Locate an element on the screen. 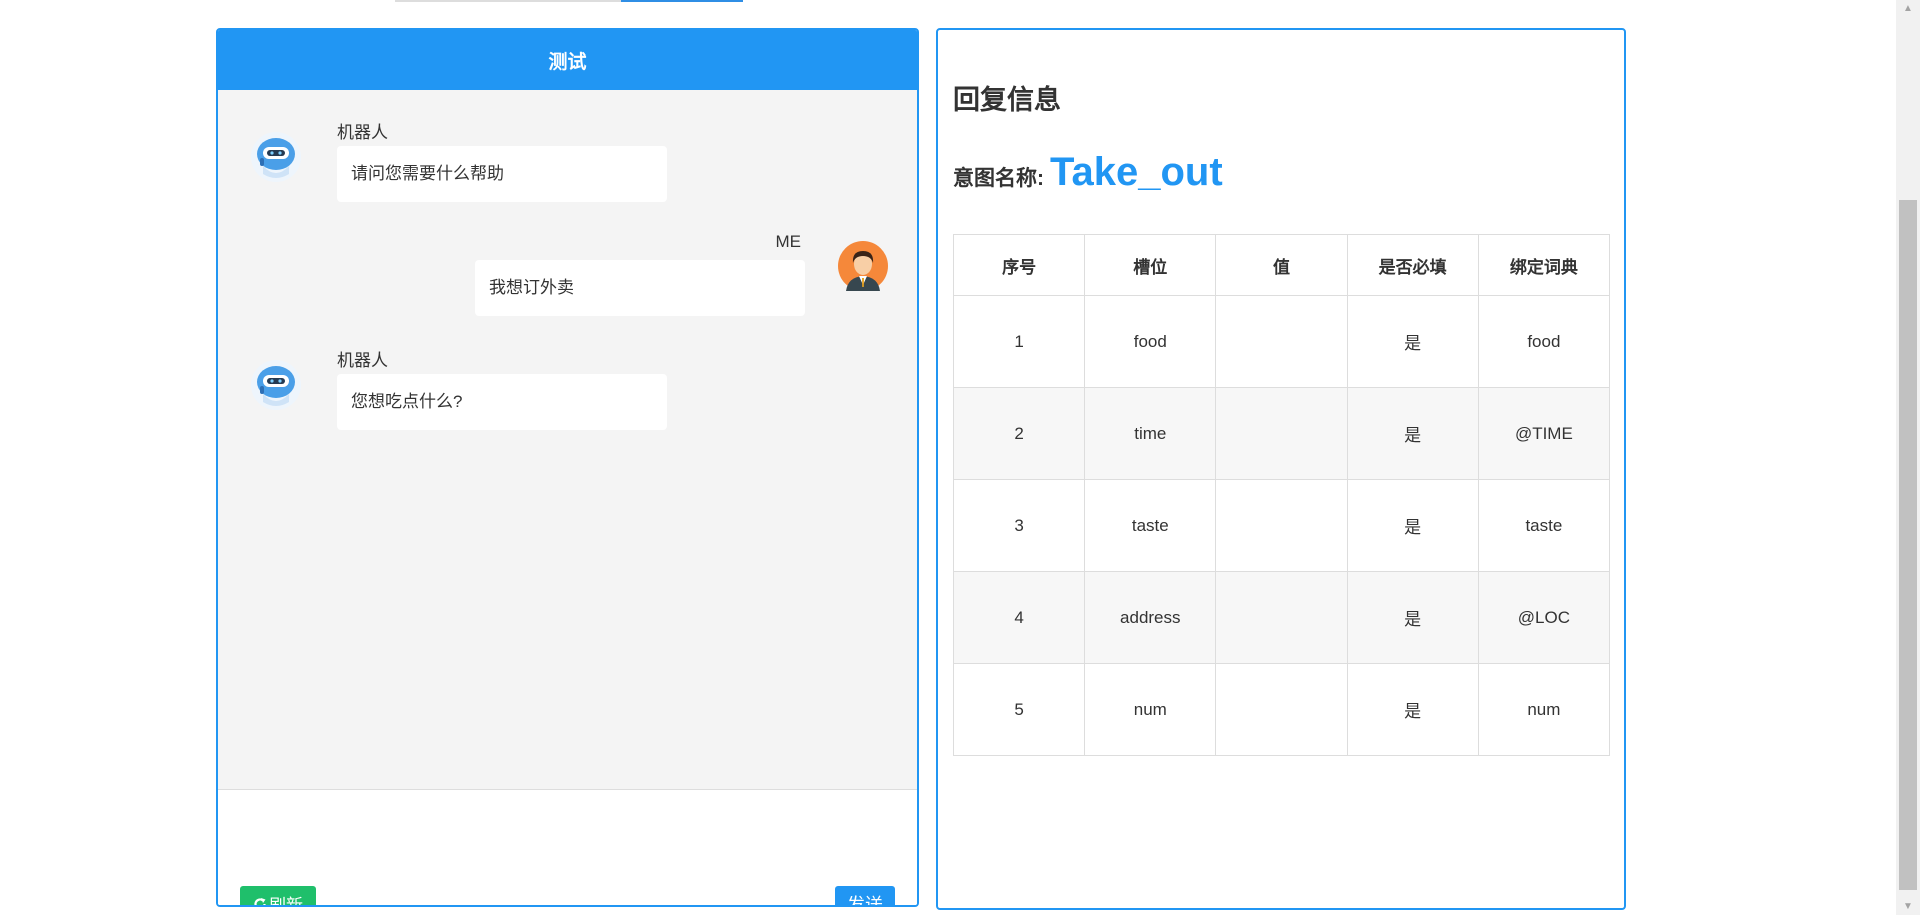  table-cell: 4 is located at coordinates (1019, 617).